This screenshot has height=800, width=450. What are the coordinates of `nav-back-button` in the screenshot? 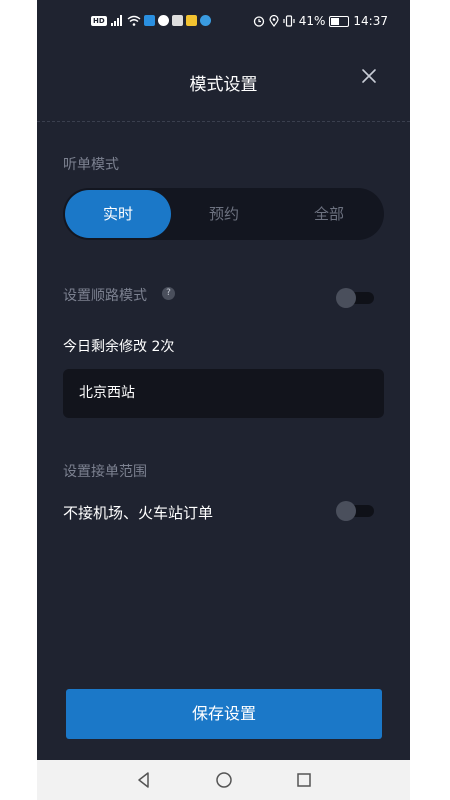 It's located at (144, 780).